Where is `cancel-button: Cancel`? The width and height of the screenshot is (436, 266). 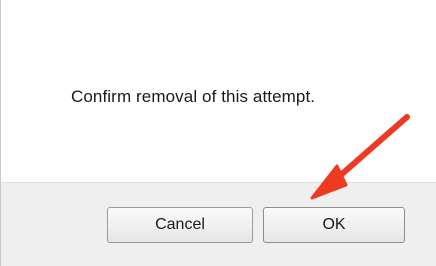 cancel-button: Cancel is located at coordinates (180, 225).